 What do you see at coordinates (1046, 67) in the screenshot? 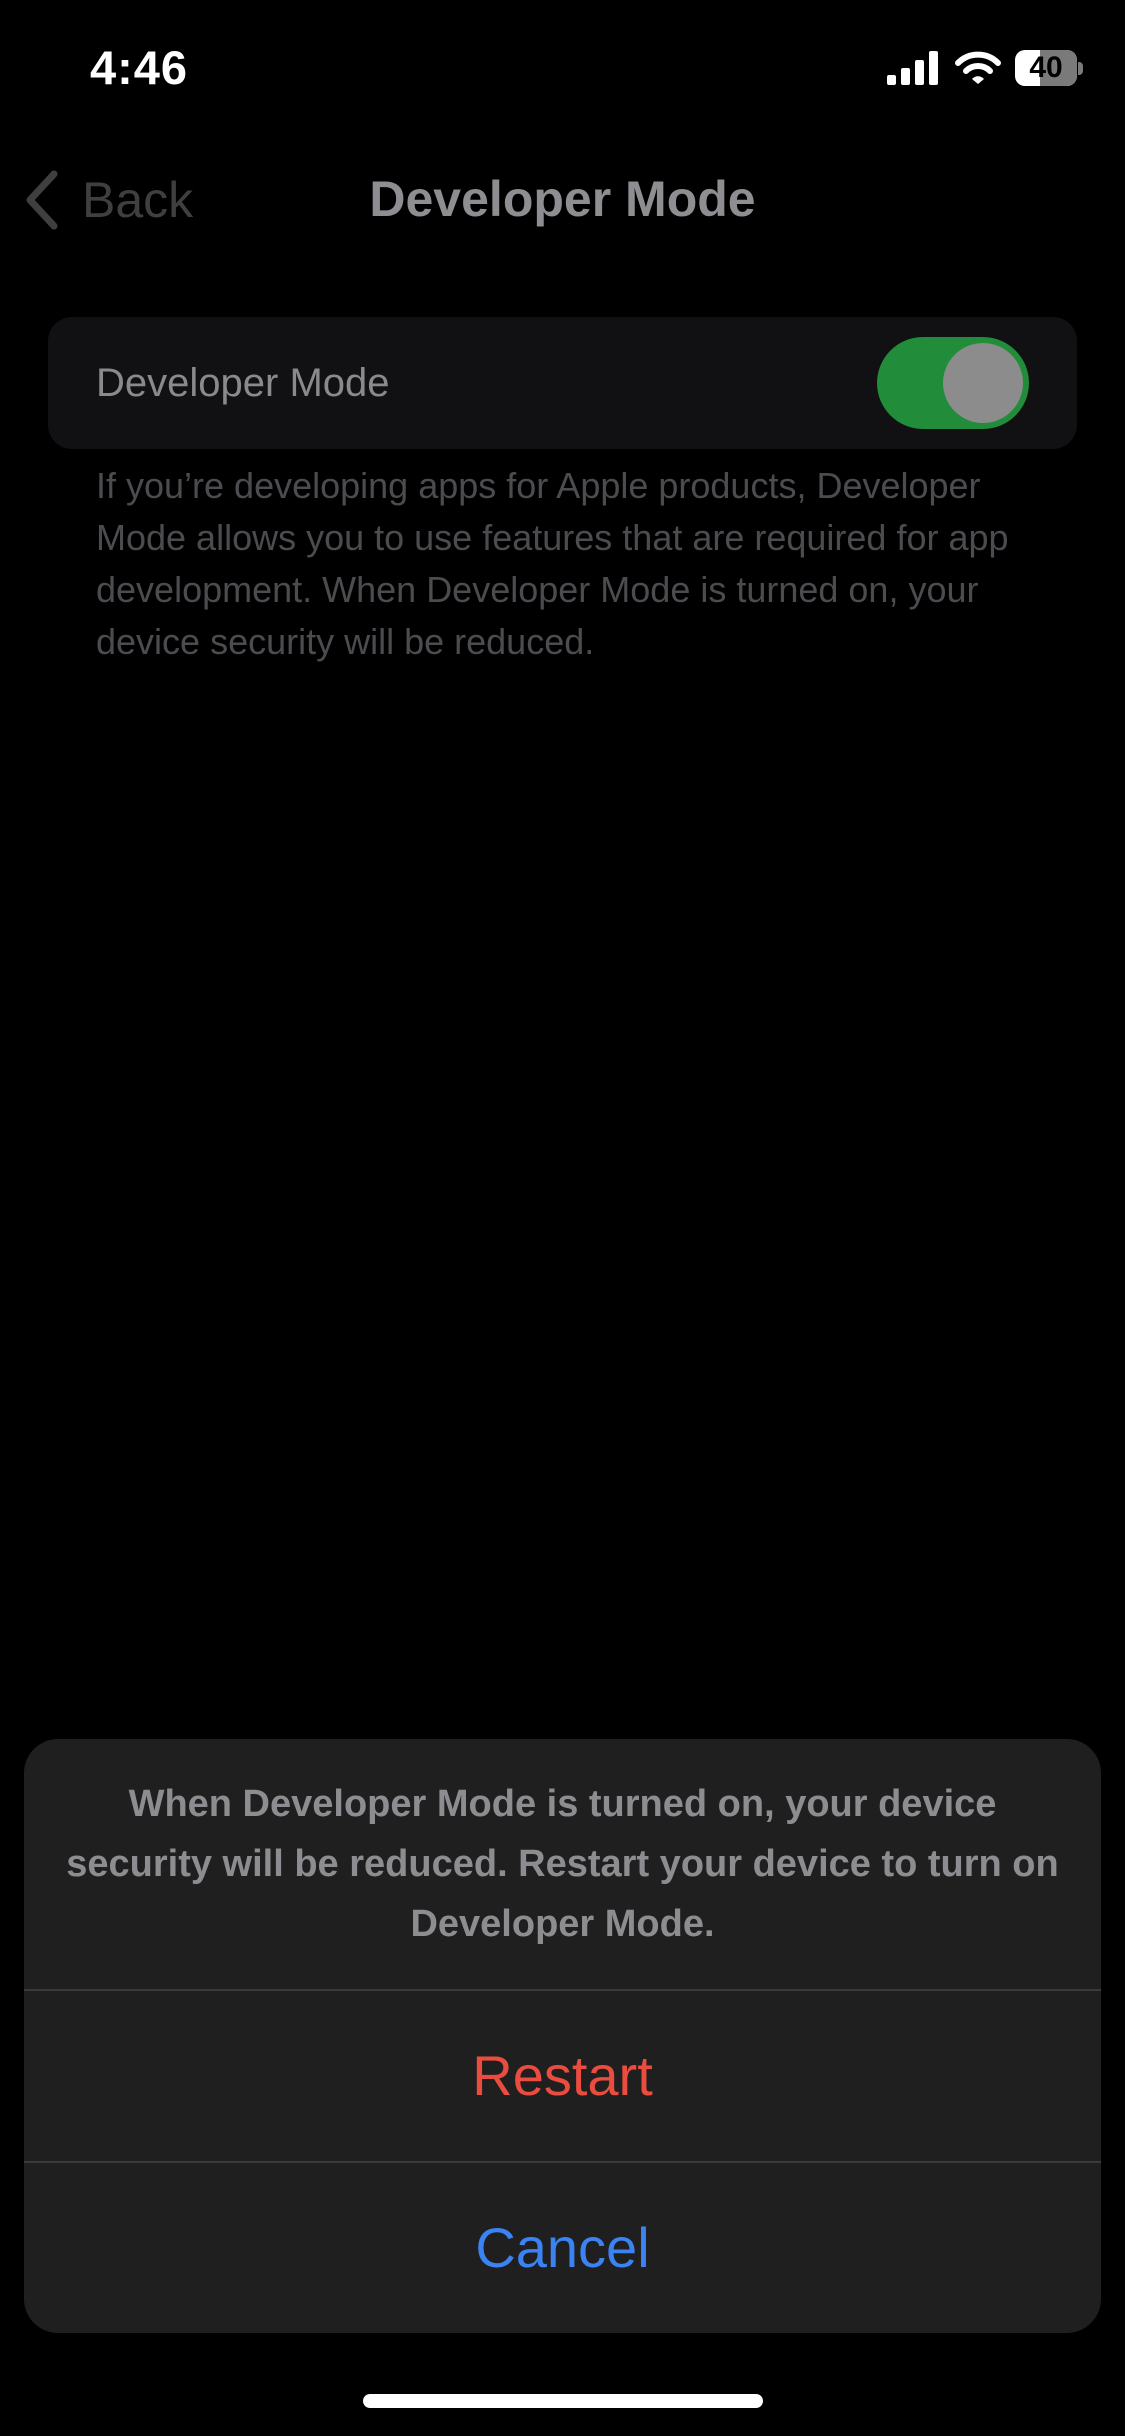
I see `battery-percent: 40` at bounding box center [1046, 67].